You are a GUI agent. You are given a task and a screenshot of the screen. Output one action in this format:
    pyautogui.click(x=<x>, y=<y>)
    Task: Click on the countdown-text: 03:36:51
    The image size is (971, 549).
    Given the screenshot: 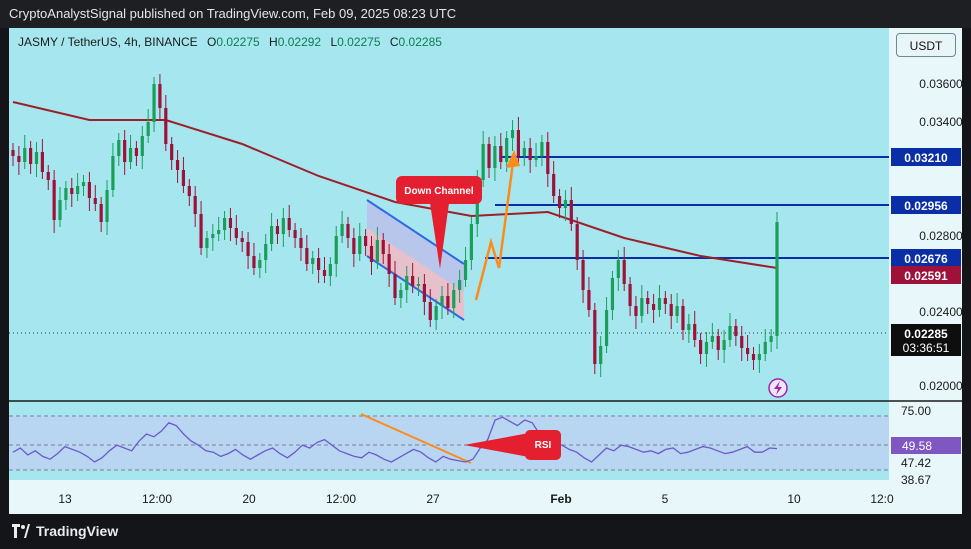 What is the action you would take?
    pyautogui.click(x=926, y=348)
    